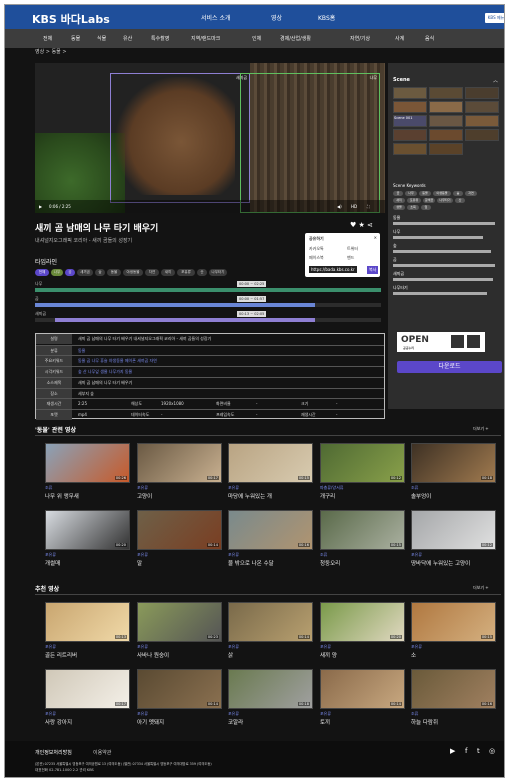 The height and width of the screenshot is (780, 527). Describe the element at coordinates (360, 38) in the screenshot. I see `category-nature: 자연/기상` at that location.